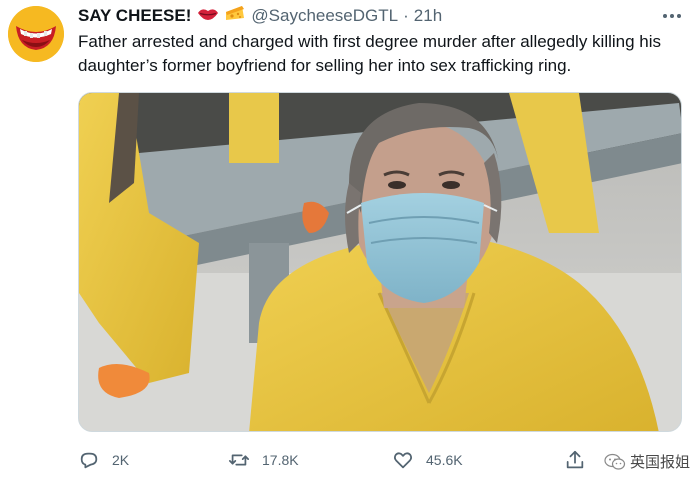 The width and height of the screenshot is (700, 480). What do you see at coordinates (383, 460) in the screenshot?
I see `tweet-actions: 2K 17.8K 45.6K` at bounding box center [383, 460].